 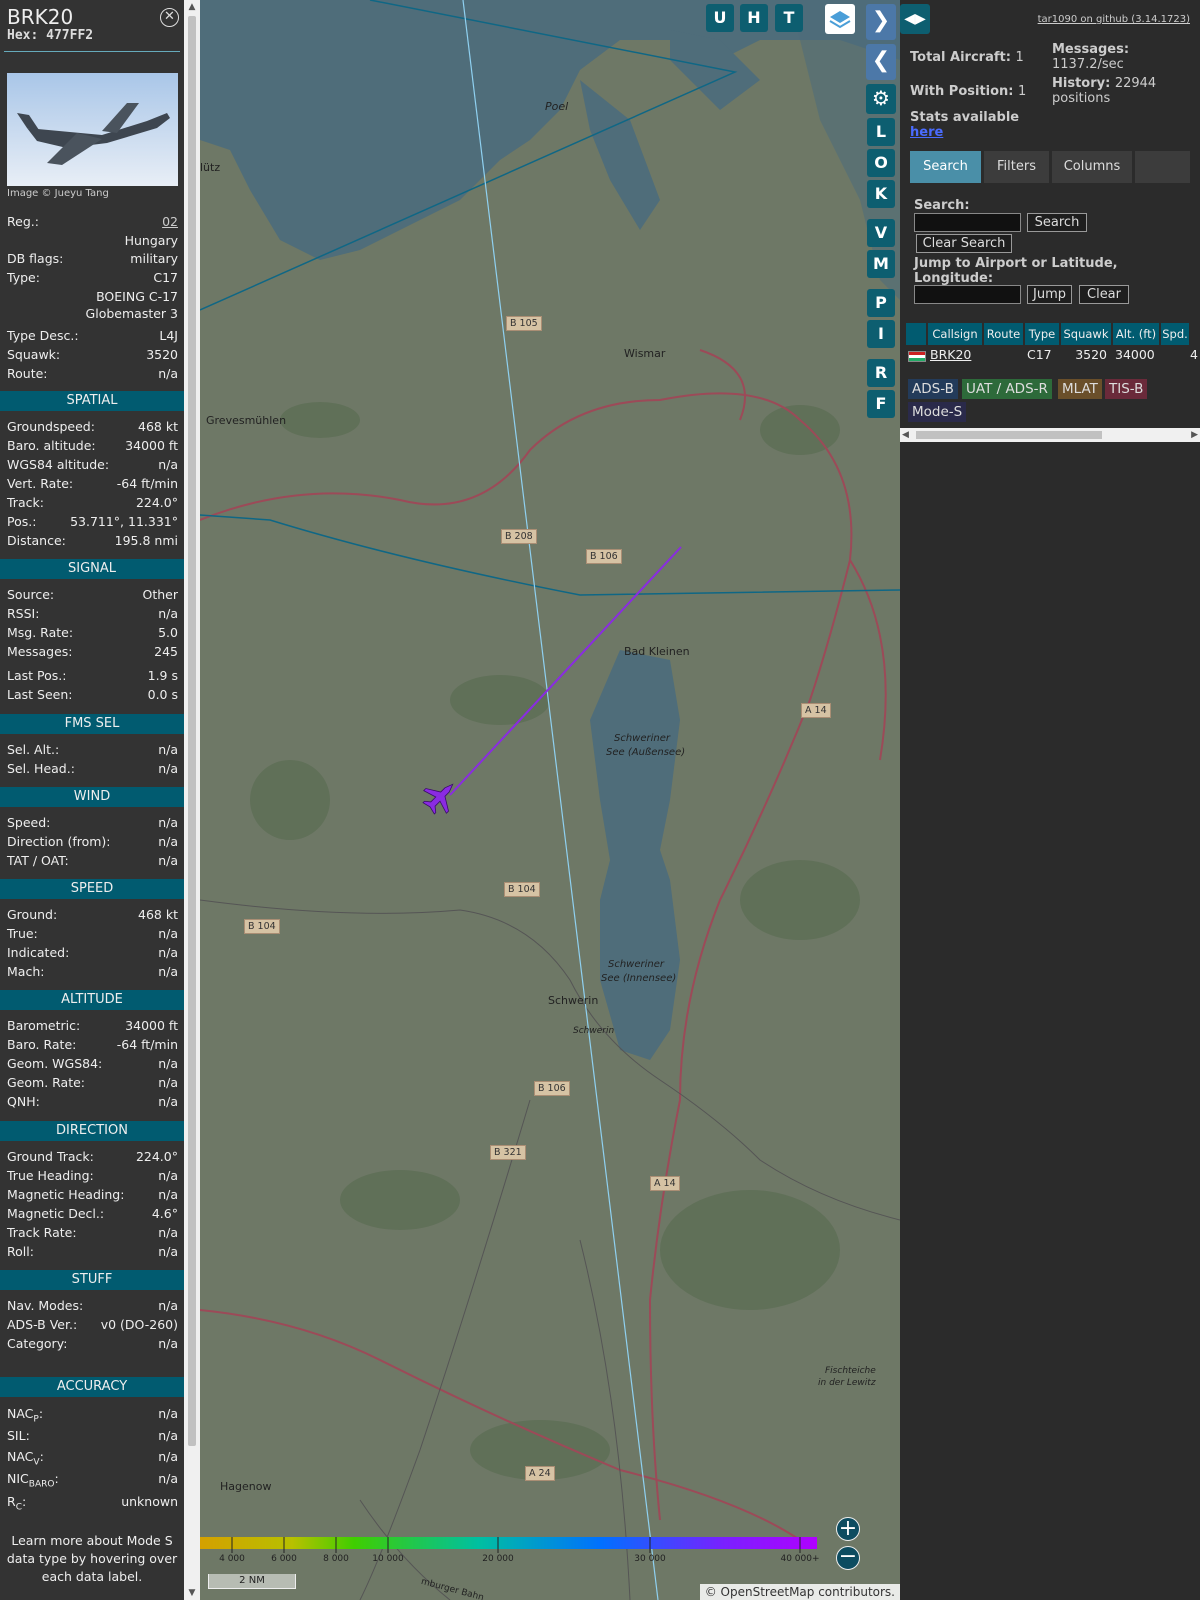 What do you see at coordinates (20, 1252) in the screenshot?
I see `direction-label: Roll:` at bounding box center [20, 1252].